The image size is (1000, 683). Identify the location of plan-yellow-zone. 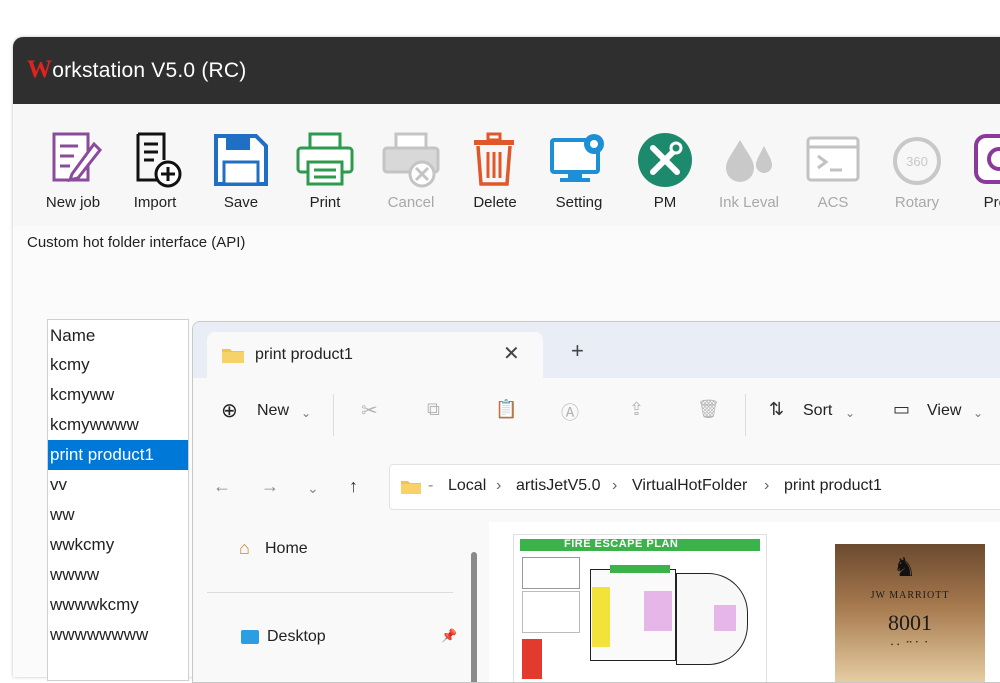
(601, 617).